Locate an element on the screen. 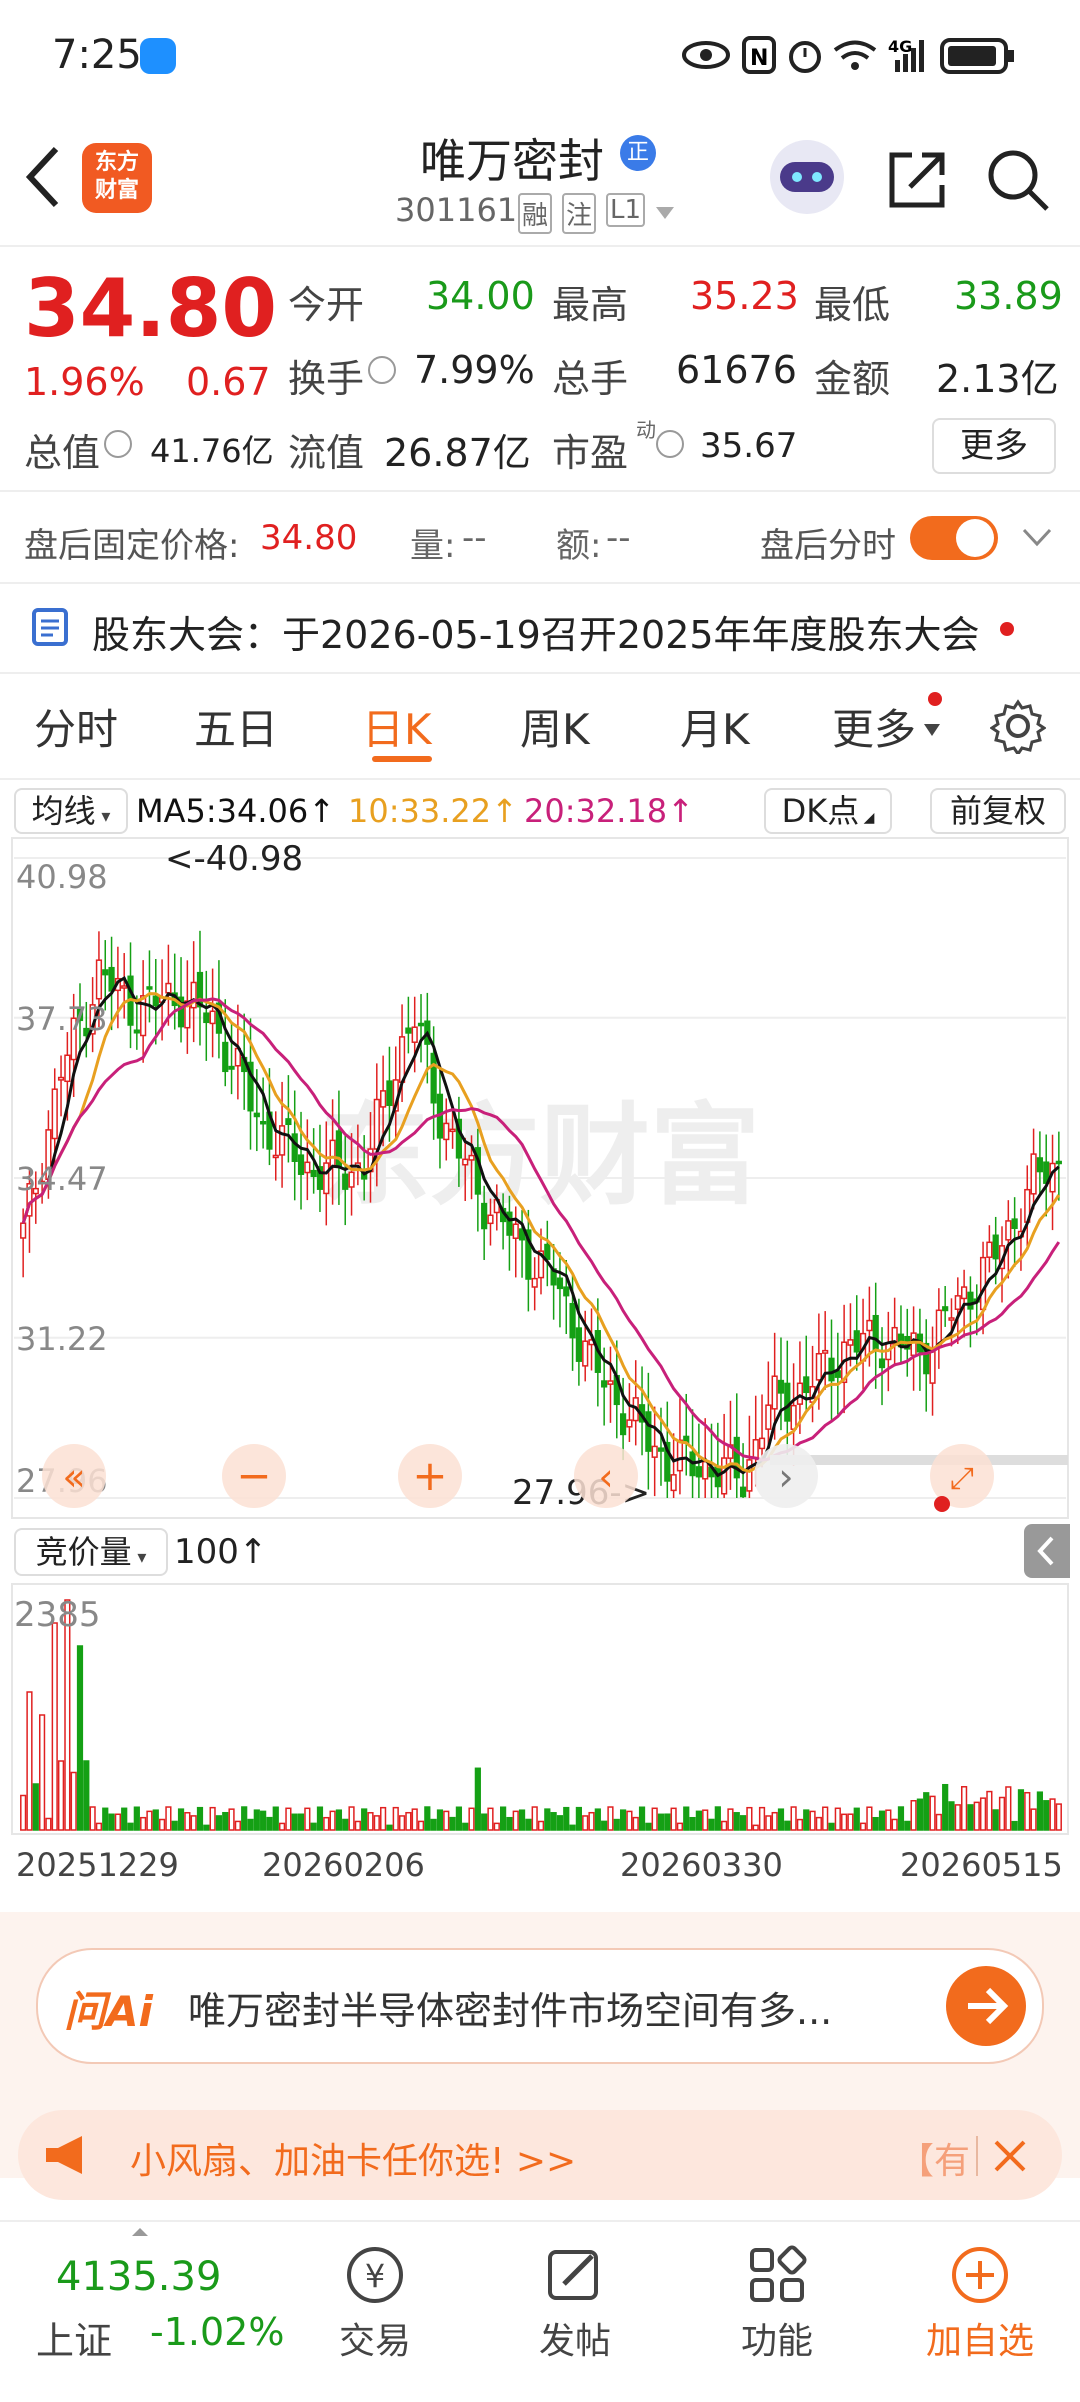 Image resolution: width=1080 pixels, height=2402 pixels. adjust-button: 前复权 is located at coordinates (998, 811).